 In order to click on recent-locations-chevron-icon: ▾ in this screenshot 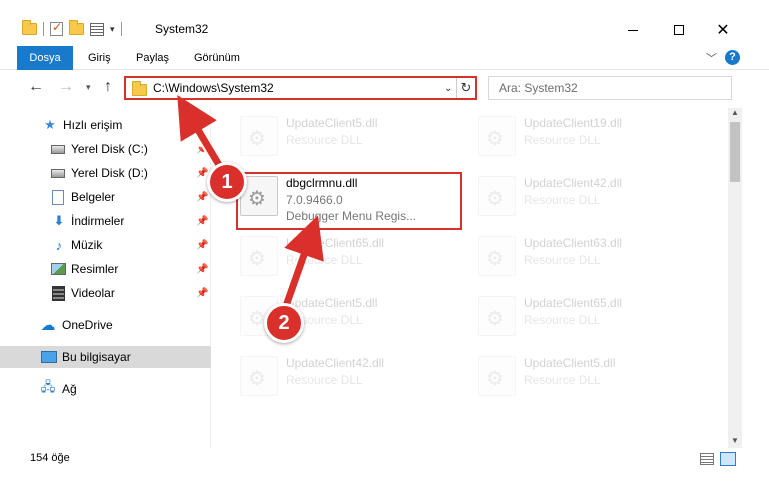, I will do `click(88, 87)`.